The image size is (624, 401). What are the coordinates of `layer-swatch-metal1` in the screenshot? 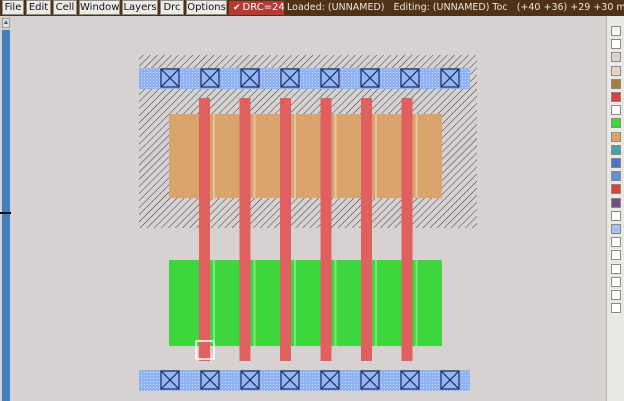 It's located at (616, 229).